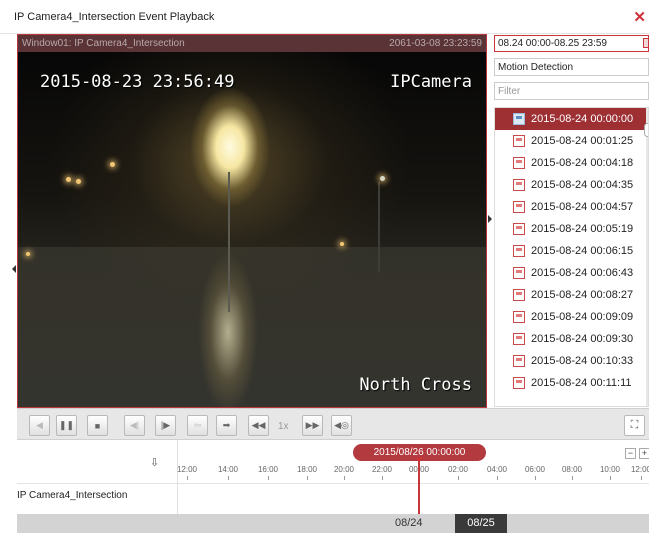 The image size is (649, 533). I want to click on zoom-out-button: −, so click(630, 453).